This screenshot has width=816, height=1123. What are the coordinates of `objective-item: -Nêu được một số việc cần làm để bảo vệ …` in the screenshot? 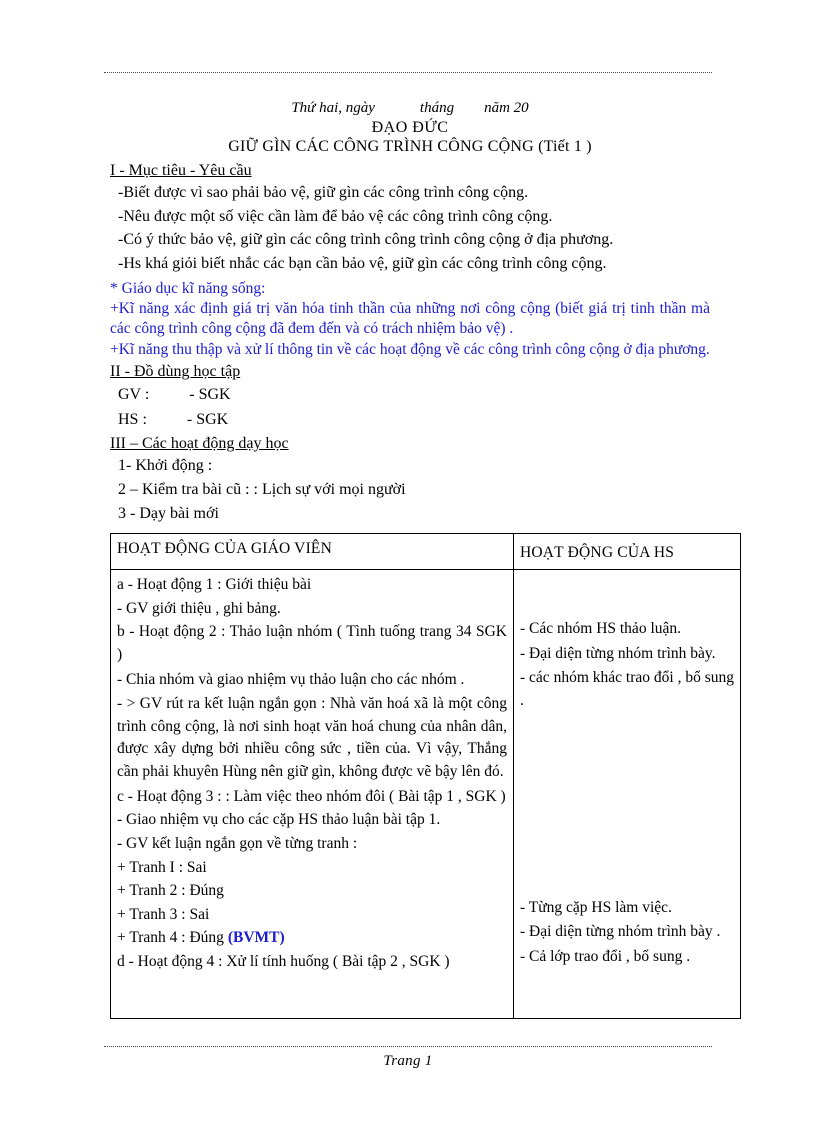 It's located at (335, 216).